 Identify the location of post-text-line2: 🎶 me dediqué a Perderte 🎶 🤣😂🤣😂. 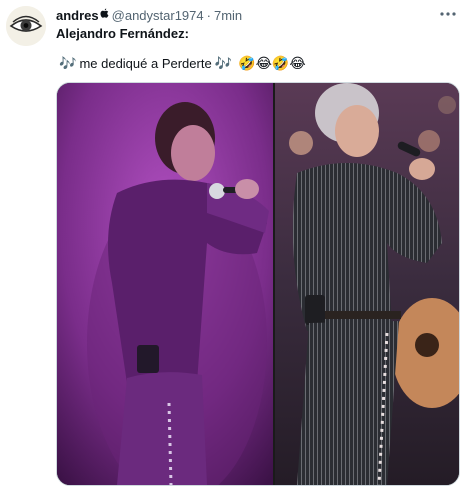
(181, 63).